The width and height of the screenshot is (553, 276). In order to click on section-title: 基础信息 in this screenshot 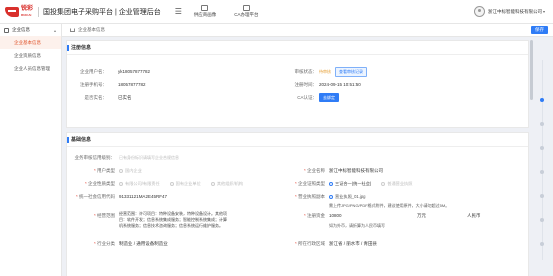, I will do `click(297, 140)`.